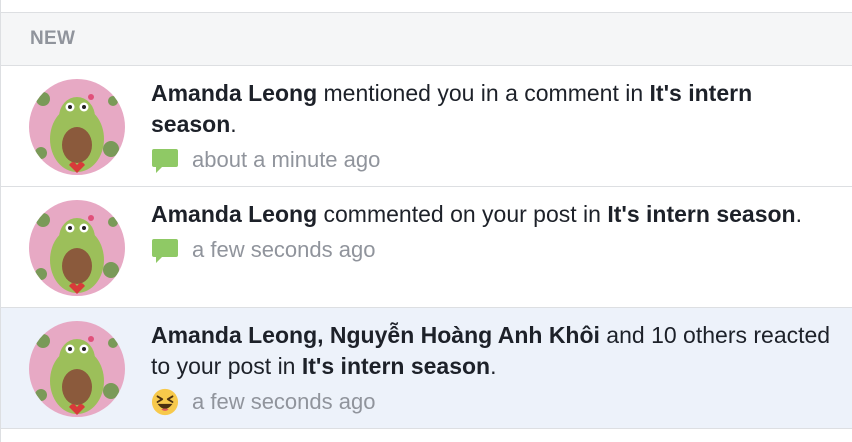  What do you see at coordinates (483, 93) in the screenshot?
I see `action-text: mentioned you in a comment in` at bounding box center [483, 93].